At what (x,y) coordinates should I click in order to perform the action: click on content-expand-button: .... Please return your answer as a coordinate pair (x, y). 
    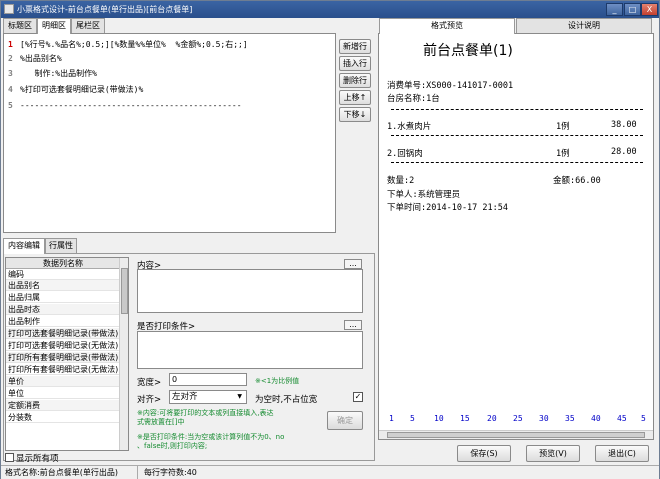
    Looking at the image, I should click on (353, 264).